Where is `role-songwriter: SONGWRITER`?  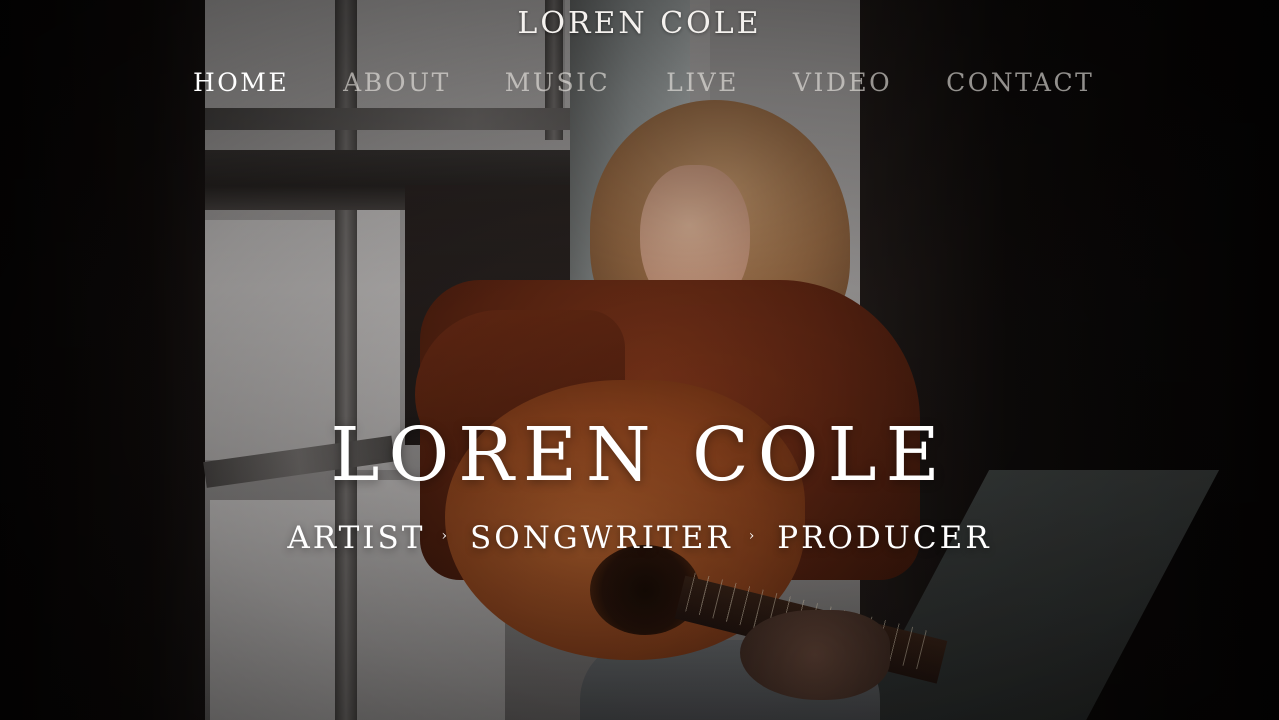 role-songwriter: SONGWRITER is located at coordinates (601, 538).